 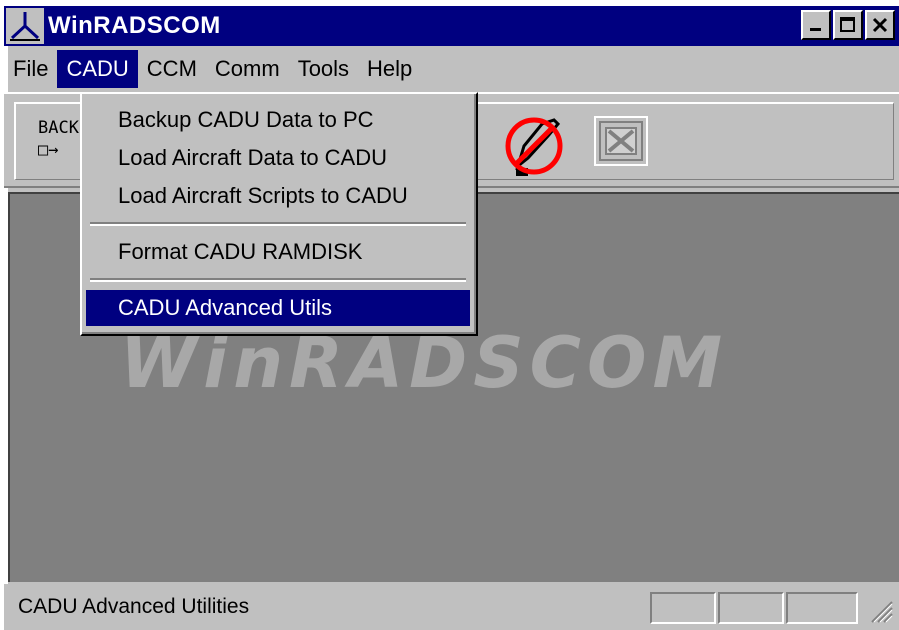 I want to click on minimize-button, so click(x=816, y=25).